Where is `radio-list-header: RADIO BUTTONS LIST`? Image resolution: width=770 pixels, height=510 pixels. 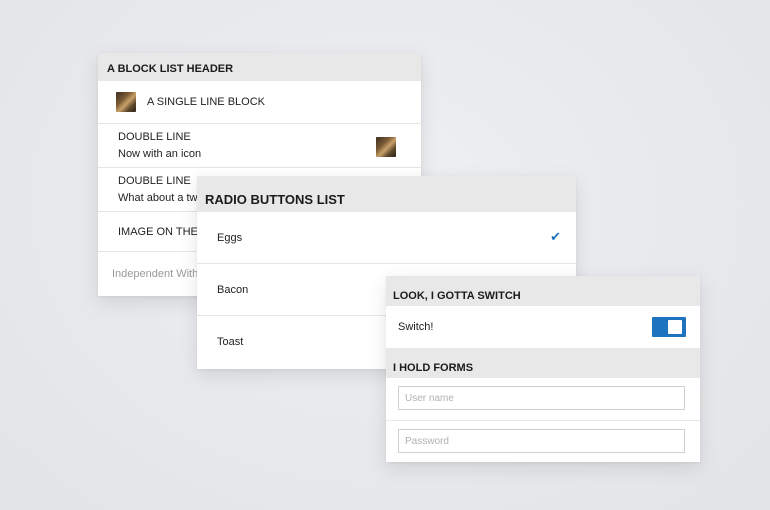 radio-list-header: RADIO BUTTONS LIST is located at coordinates (386, 194).